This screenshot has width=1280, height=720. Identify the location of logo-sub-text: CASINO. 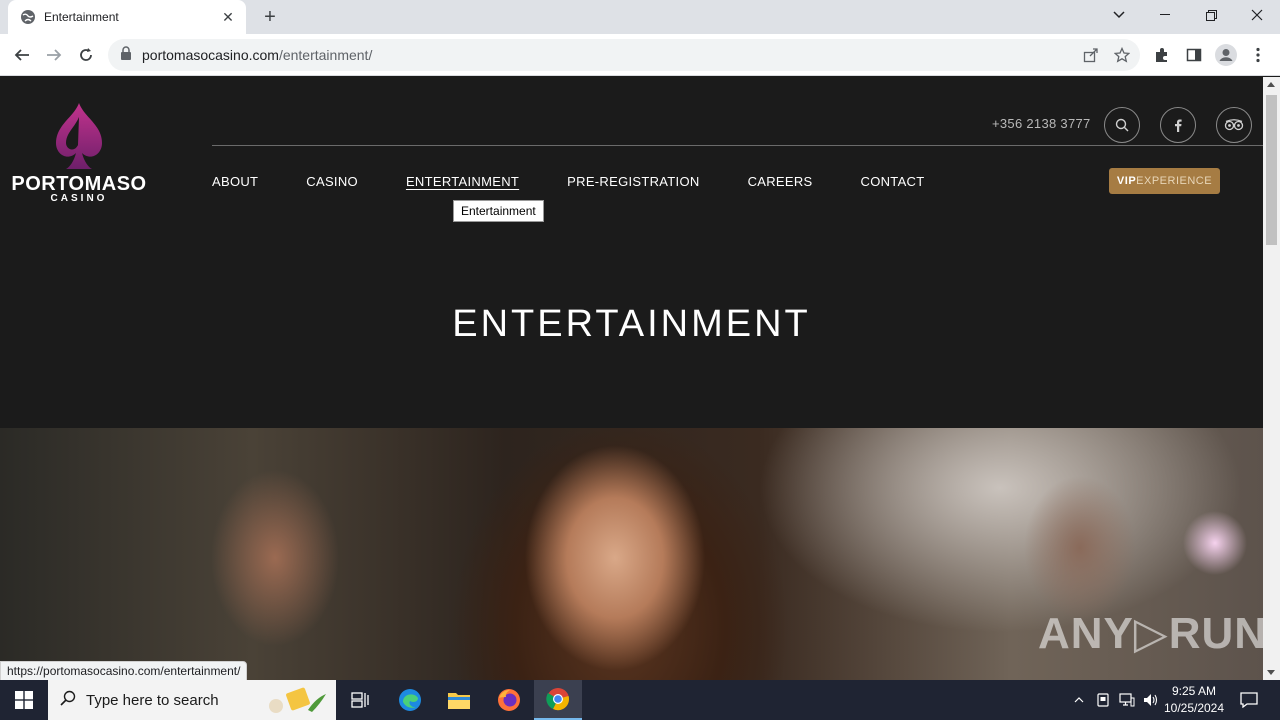
(79, 198).